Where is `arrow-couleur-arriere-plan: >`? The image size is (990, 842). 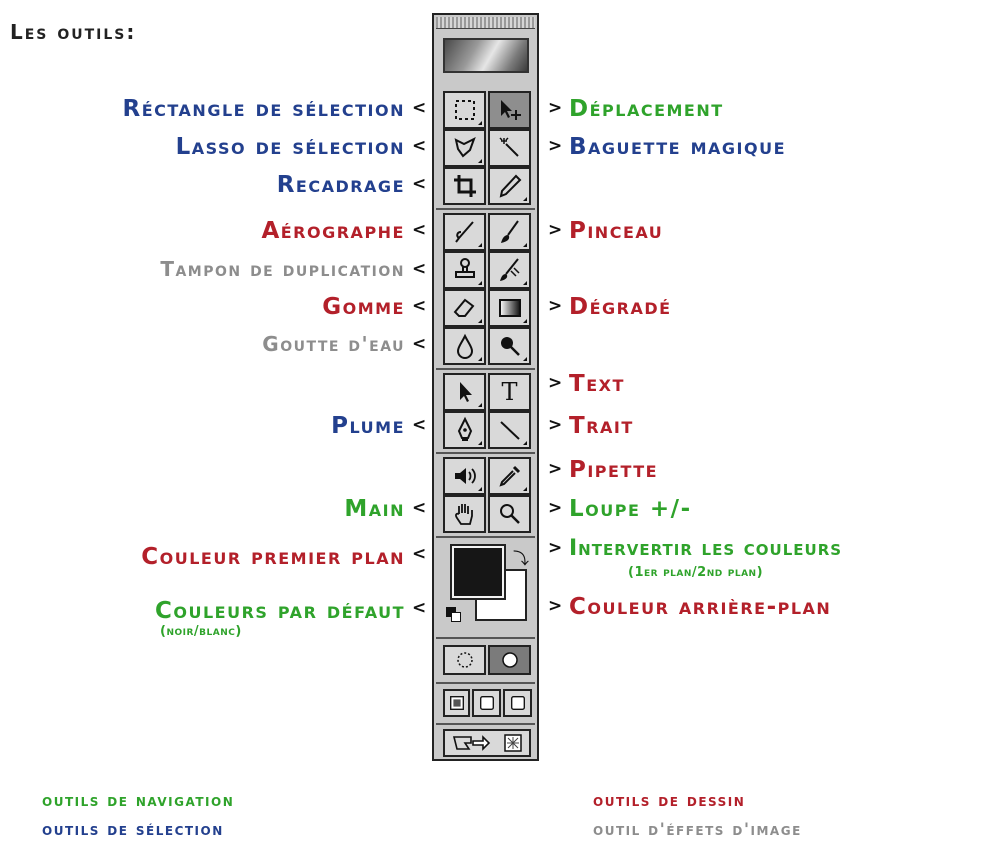 arrow-couleur-arriere-plan: > is located at coordinates (555, 606).